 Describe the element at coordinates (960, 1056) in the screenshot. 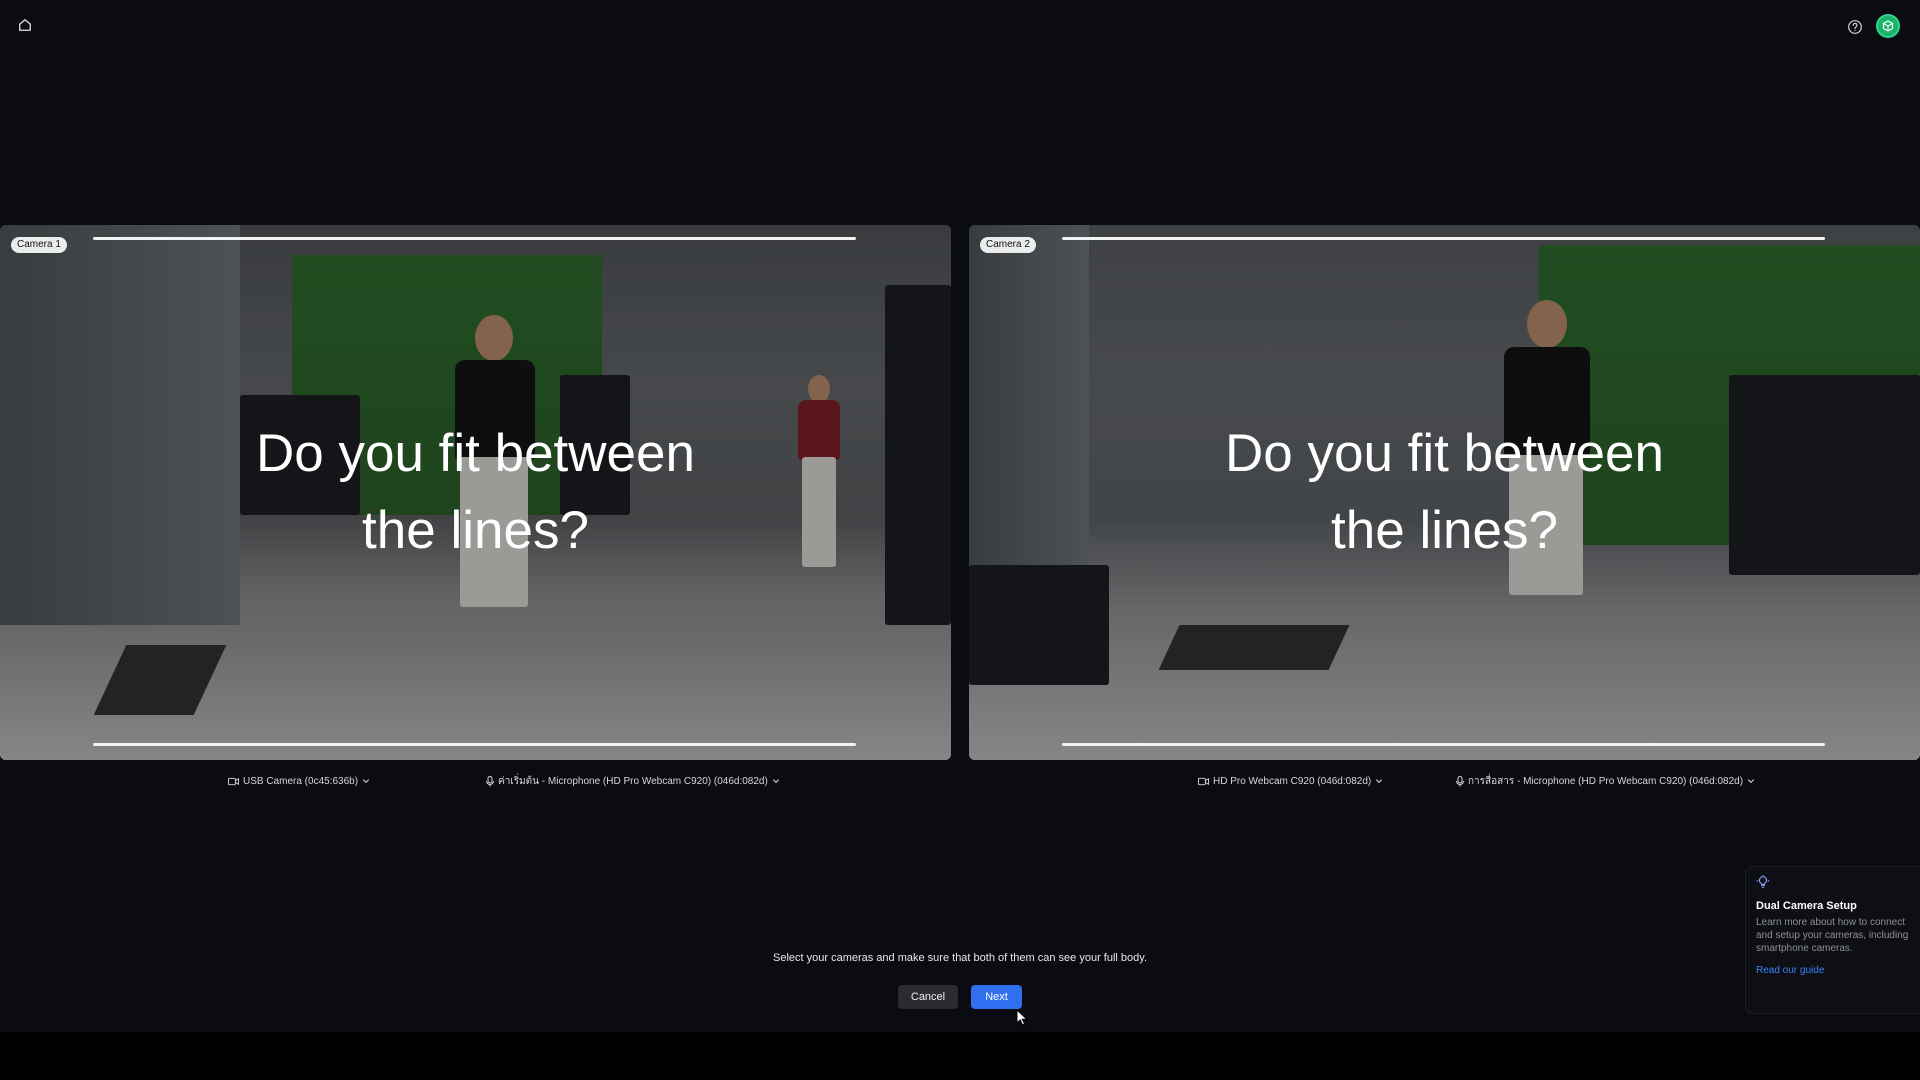

I see `bottom-bar` at that location.